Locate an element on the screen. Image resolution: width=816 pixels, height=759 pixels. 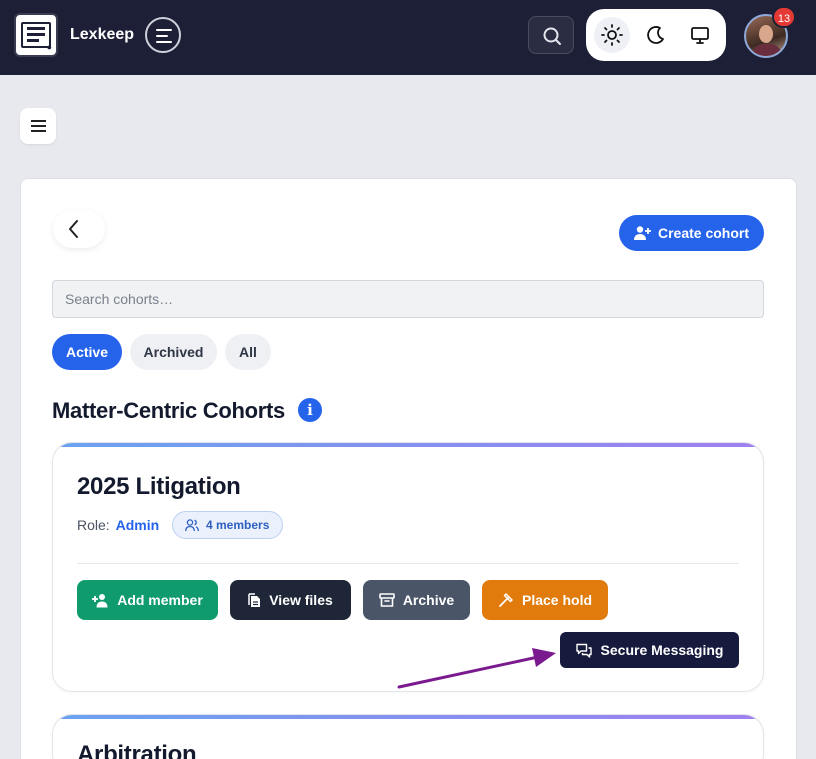
sun-icon is located at coordinates (612, 35).